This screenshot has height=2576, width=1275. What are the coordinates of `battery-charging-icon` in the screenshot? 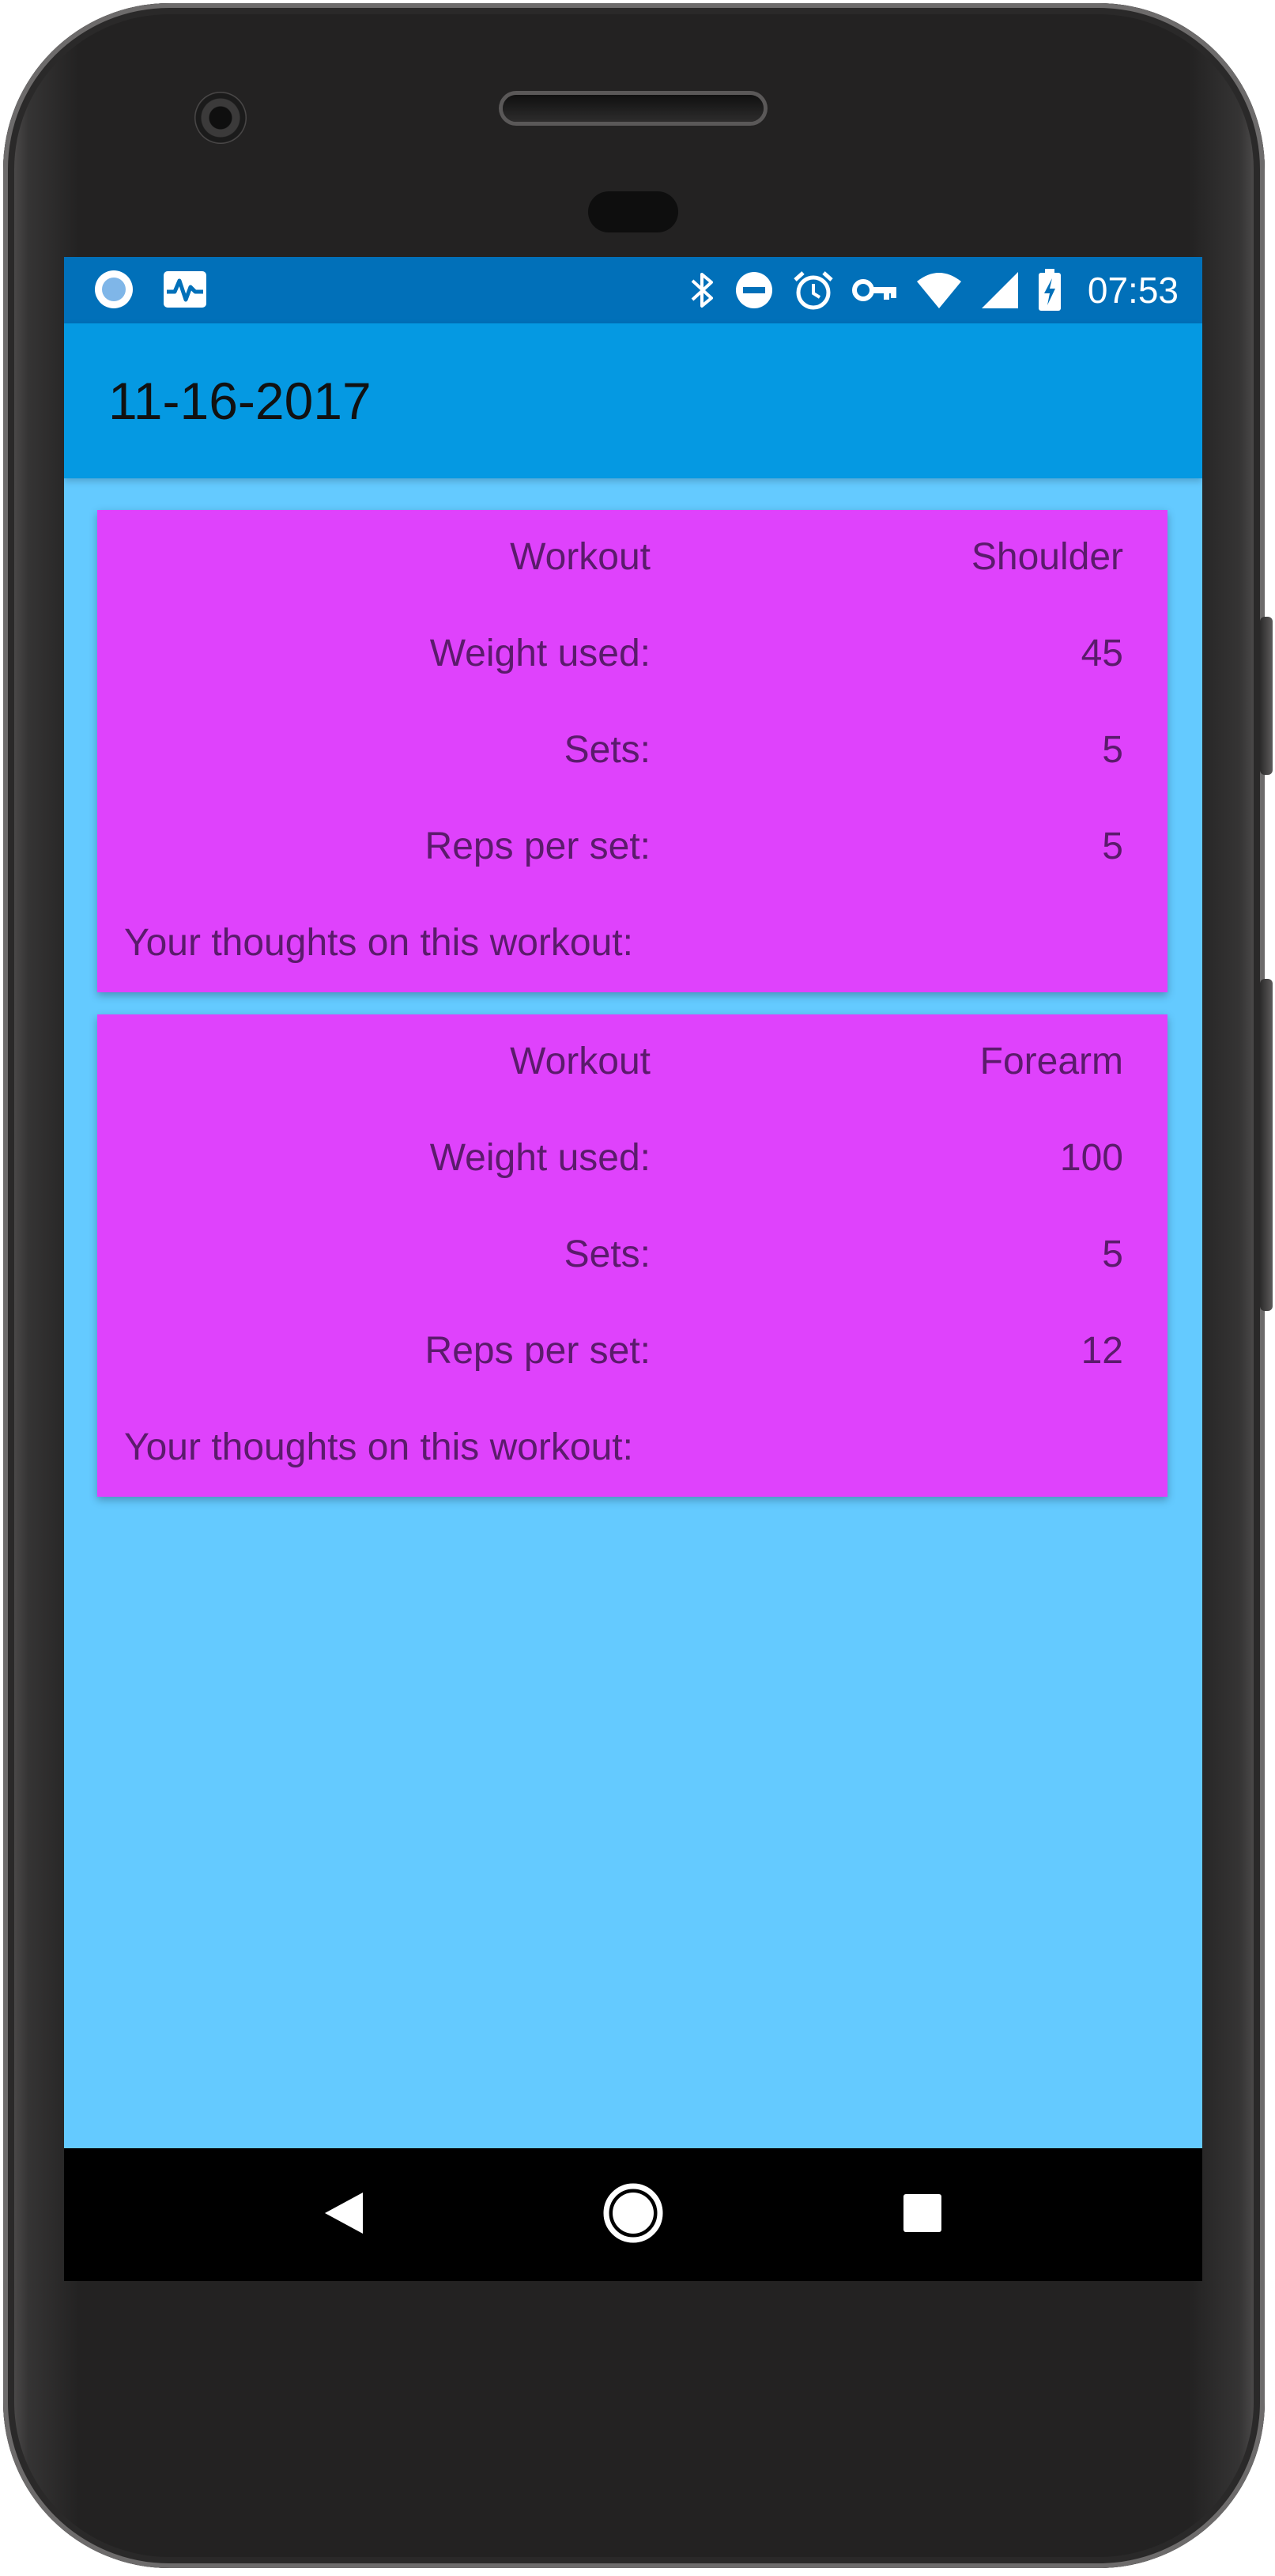 It's located at (1049, 290).